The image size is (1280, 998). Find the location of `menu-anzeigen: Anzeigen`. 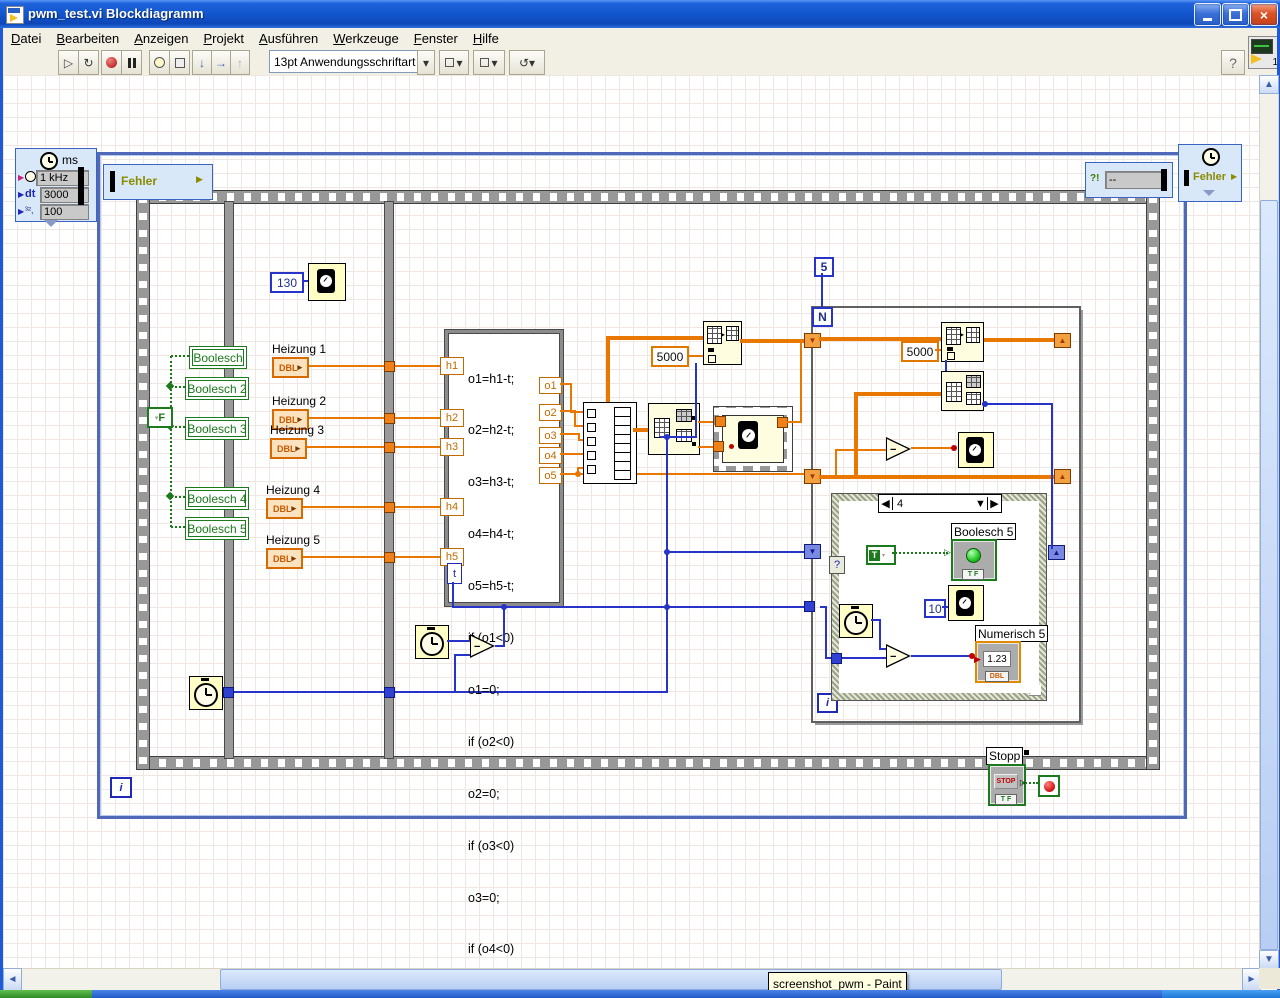

menu-anzeigen: Anzeigen is located at coordinates (161, 38).